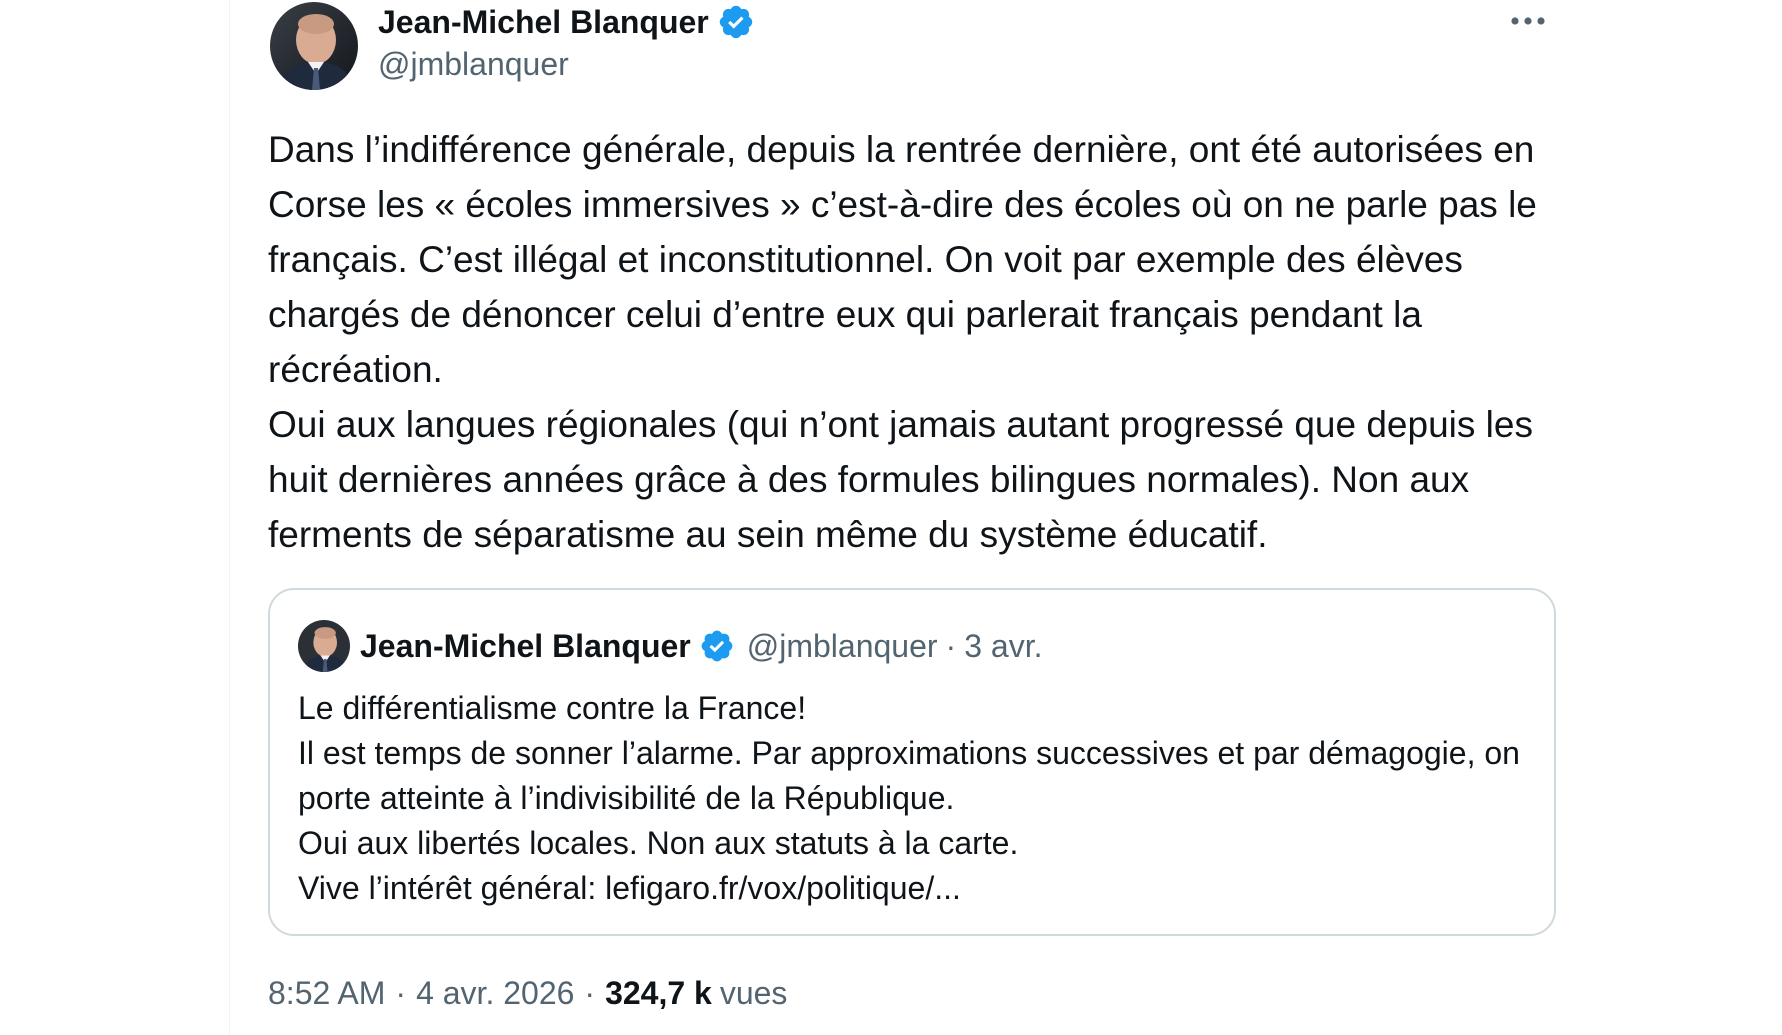  Describe the element at coordinates (552, 708) in the screenshot. I see `quoted-line: Le différentialisme contre la France!` at that location.